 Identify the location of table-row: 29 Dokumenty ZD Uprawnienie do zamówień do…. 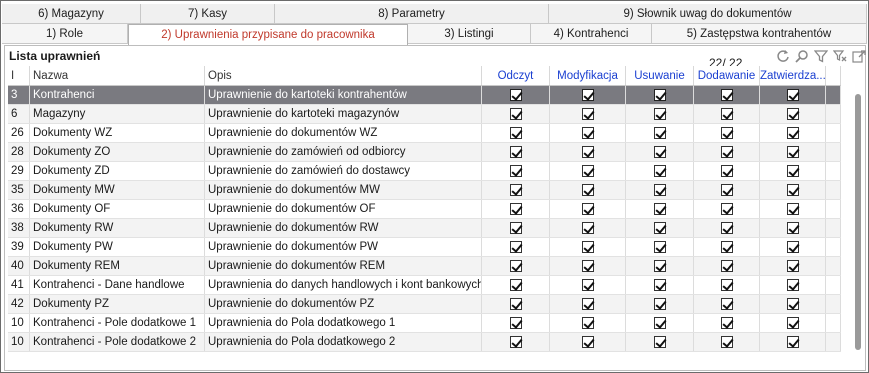
(424, 171).